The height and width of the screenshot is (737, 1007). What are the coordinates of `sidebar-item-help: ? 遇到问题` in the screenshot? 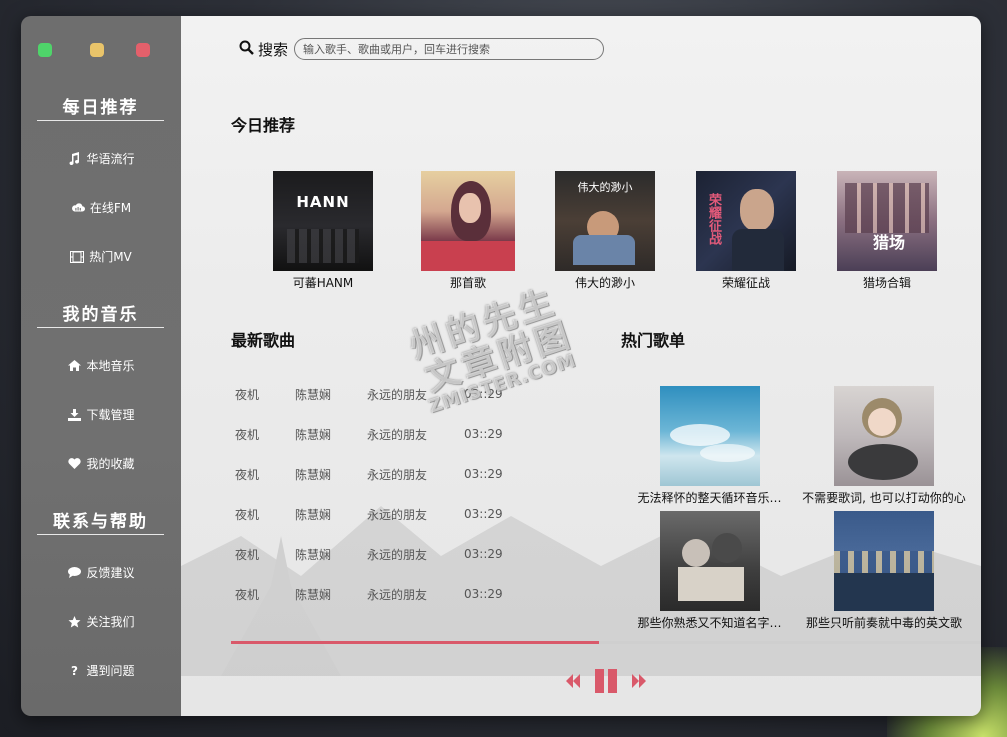 It's located at (101, 670).